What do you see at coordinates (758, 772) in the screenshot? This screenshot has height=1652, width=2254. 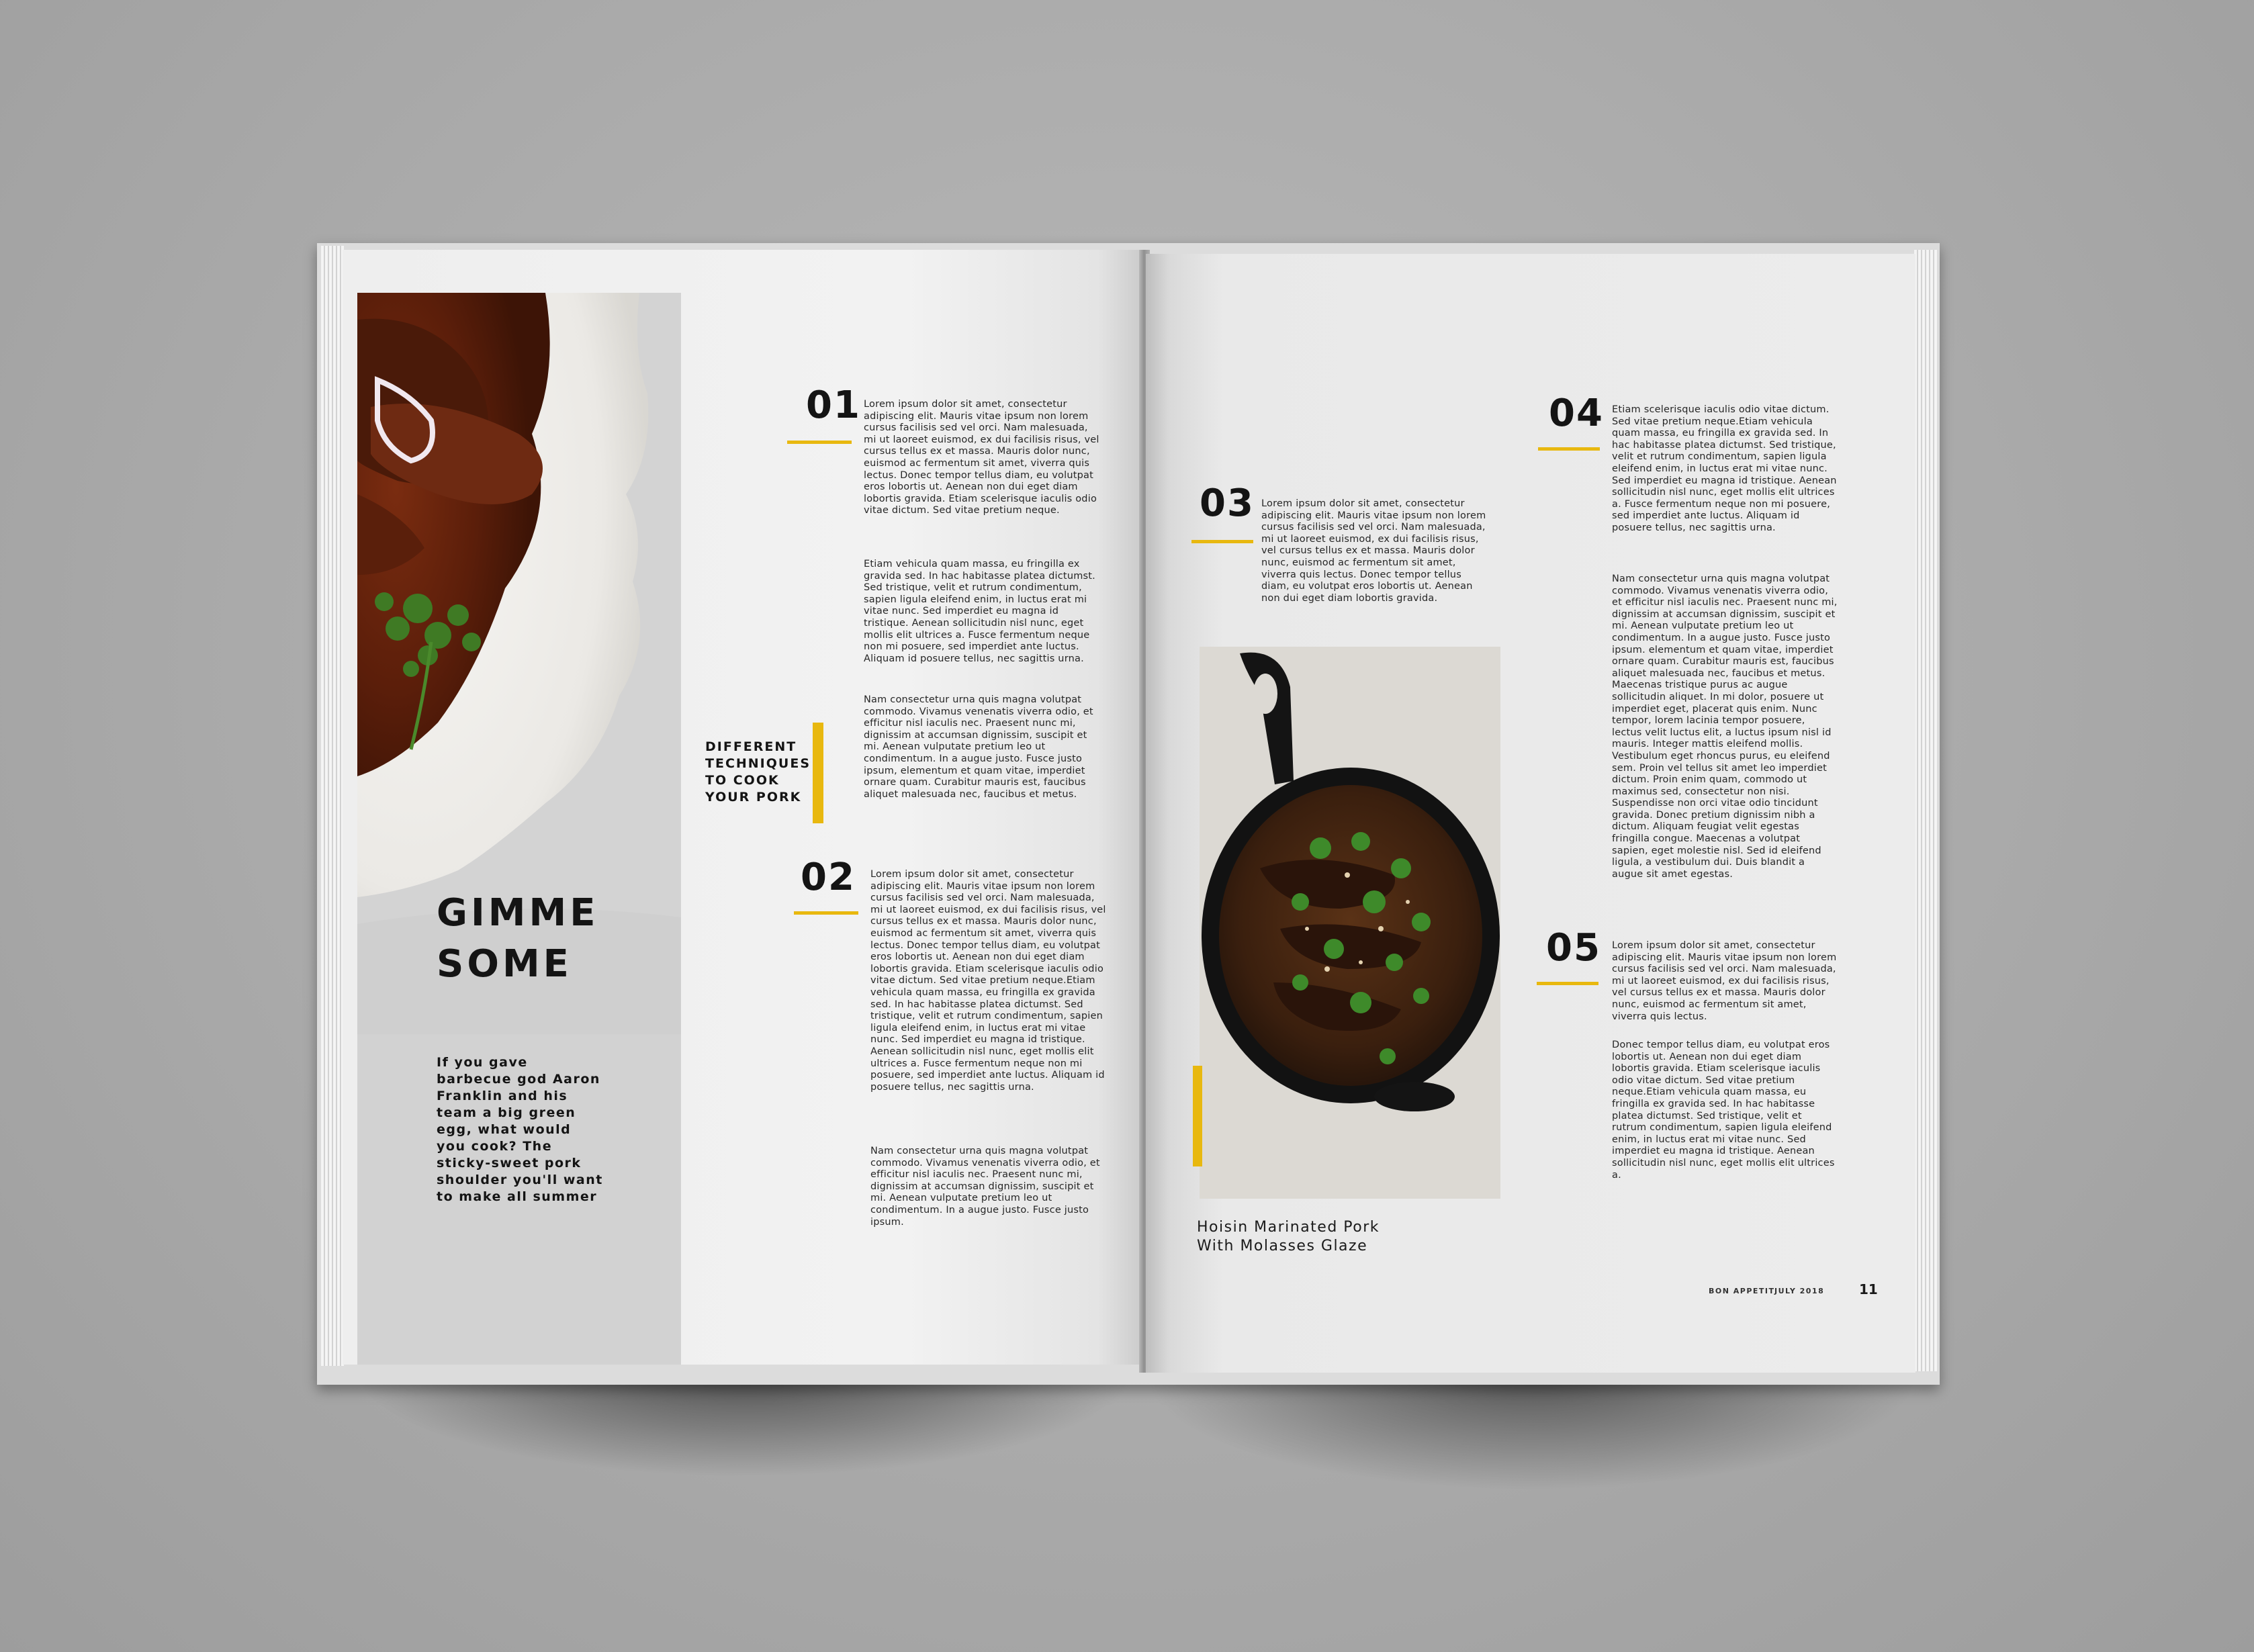 I see `pull-quote: DIFFERENT TECHNIQUES TO COOK YOUR PORK` at bounding box center [758, 772].